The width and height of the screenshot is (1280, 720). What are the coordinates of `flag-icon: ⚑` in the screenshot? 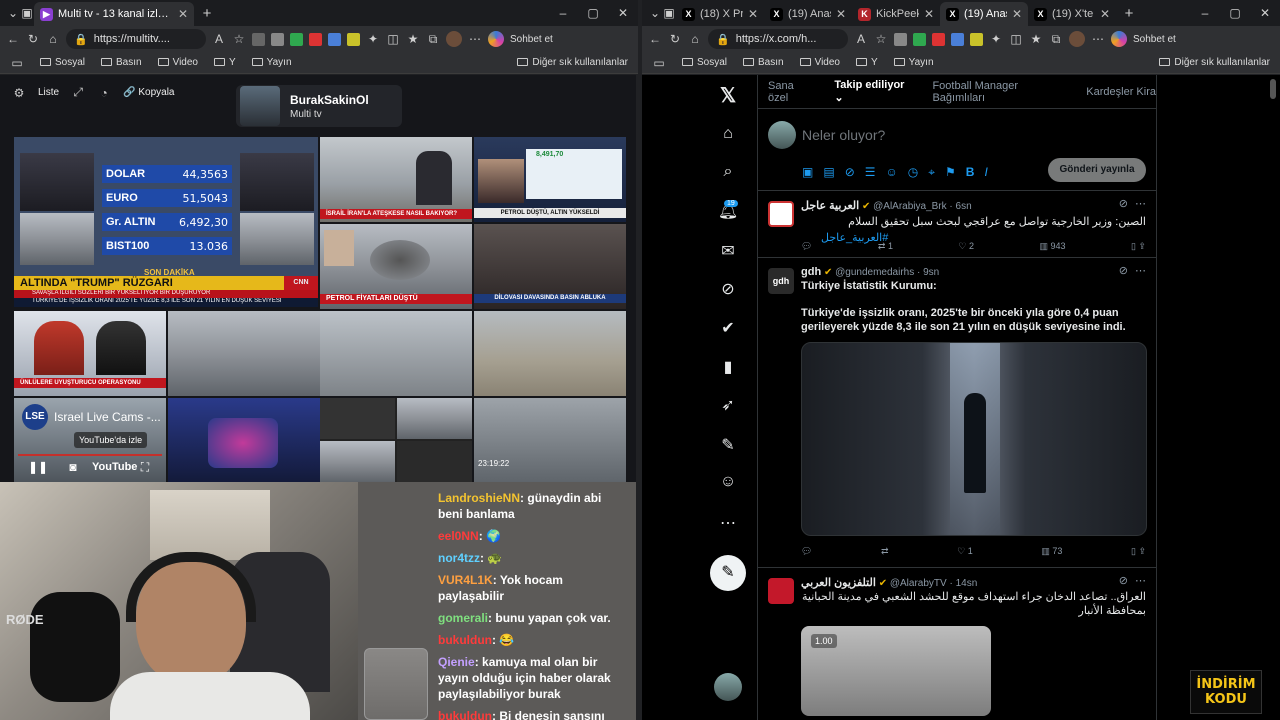 It's located at (950, 172).